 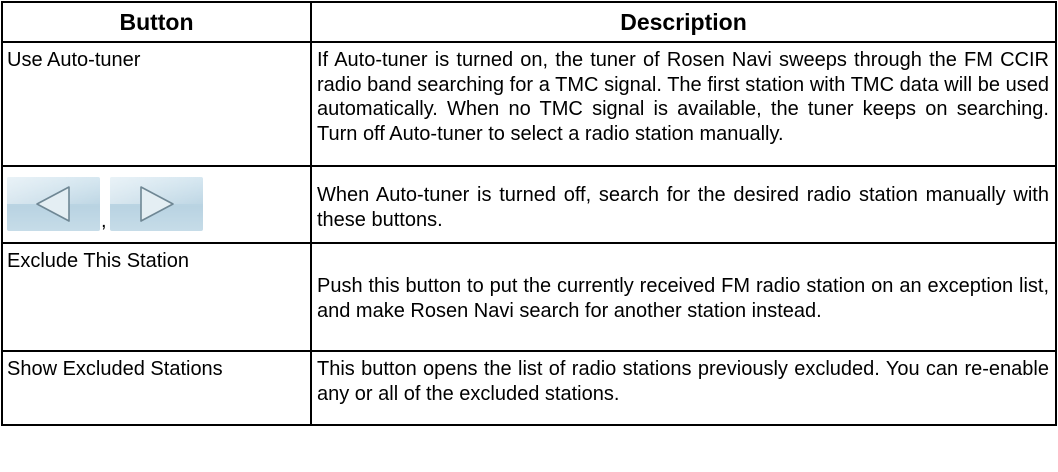 I want to click on right-arrow-icon, so click(x=156, y=204).